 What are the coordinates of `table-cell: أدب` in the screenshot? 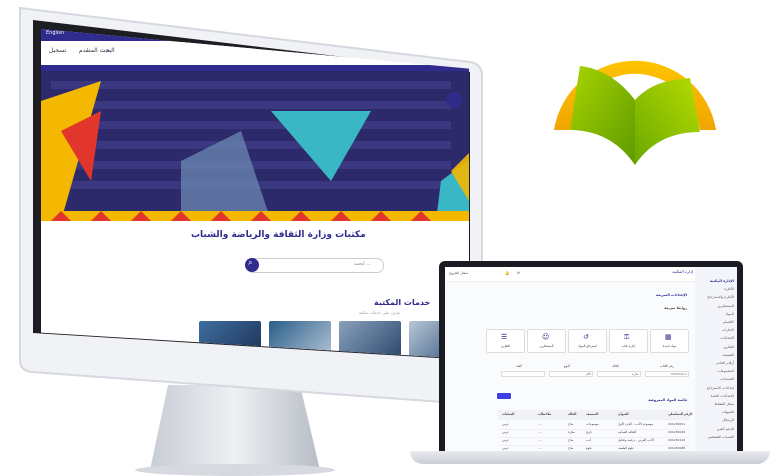 It's located at (588, 440).